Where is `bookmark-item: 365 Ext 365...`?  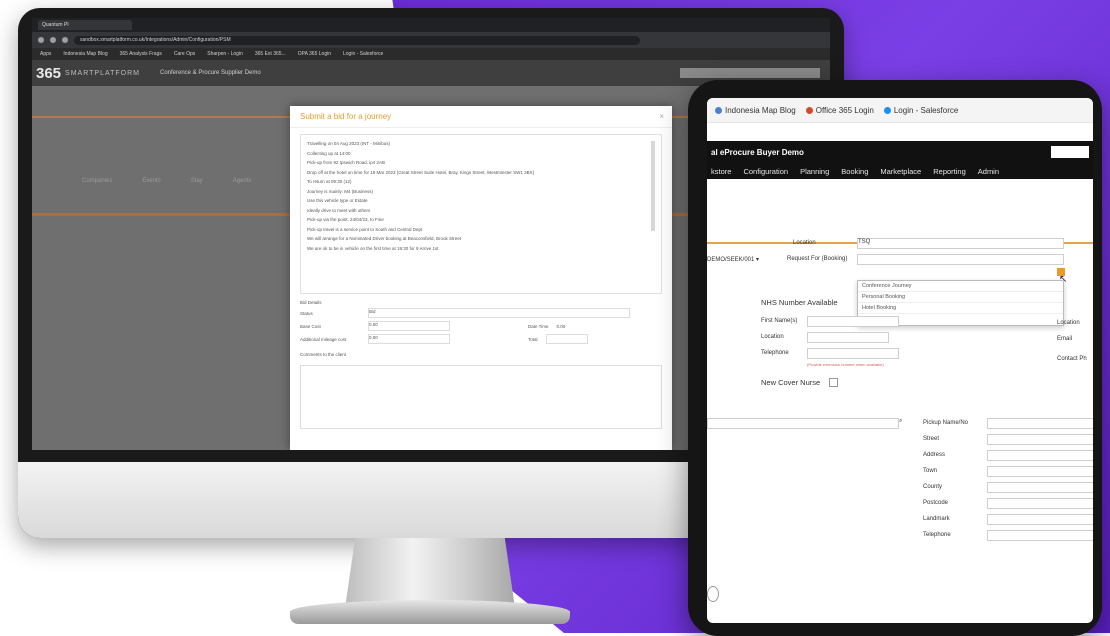
bookmark-item: 365 Ext 365... is located at coordinates (270, 54).